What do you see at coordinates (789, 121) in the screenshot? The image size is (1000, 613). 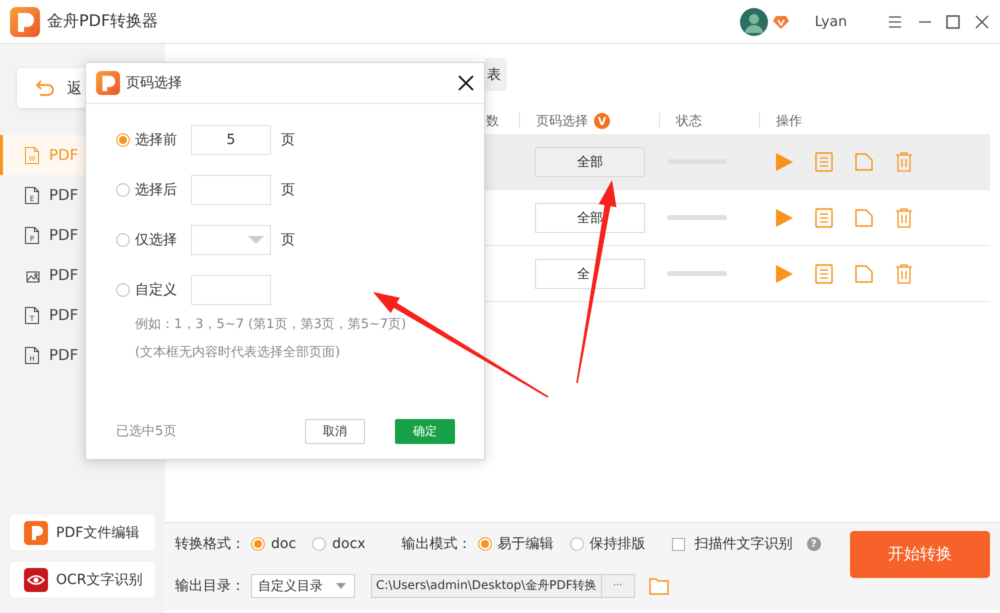 I see `column-header: 操作` at bounding box center [789, 121].